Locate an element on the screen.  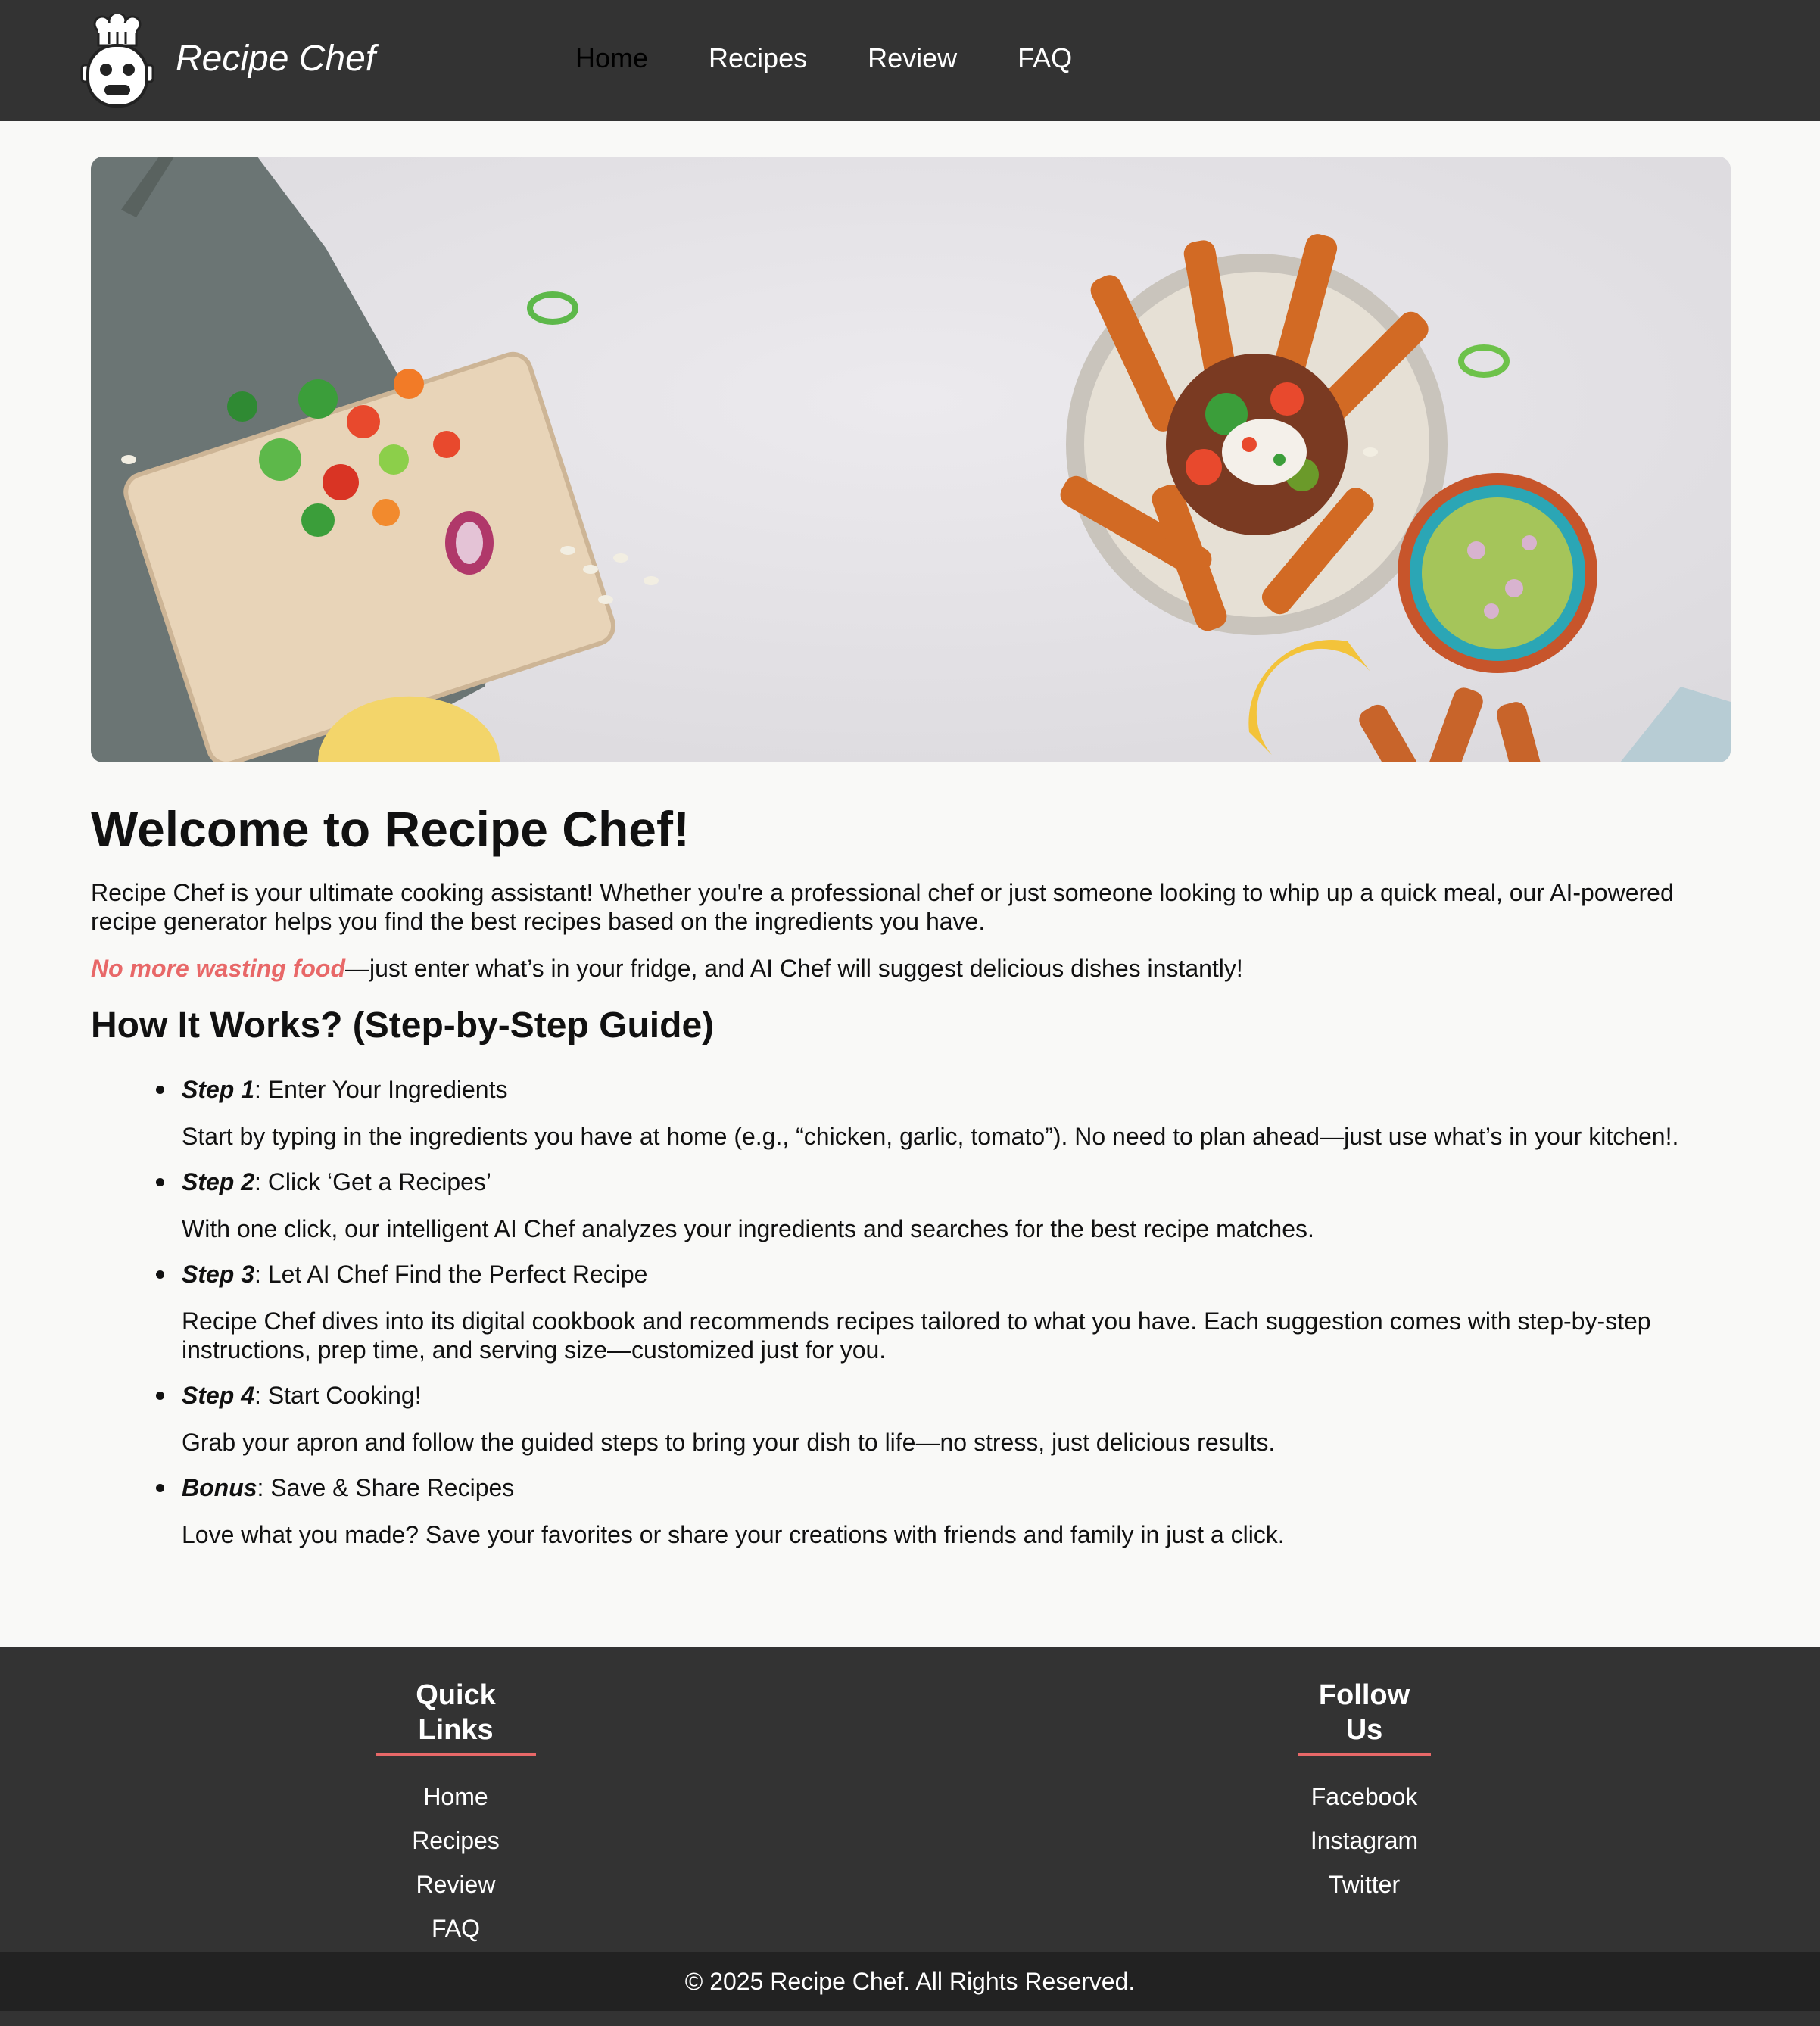
list-item: Review is located at coordinates (456, 1884).